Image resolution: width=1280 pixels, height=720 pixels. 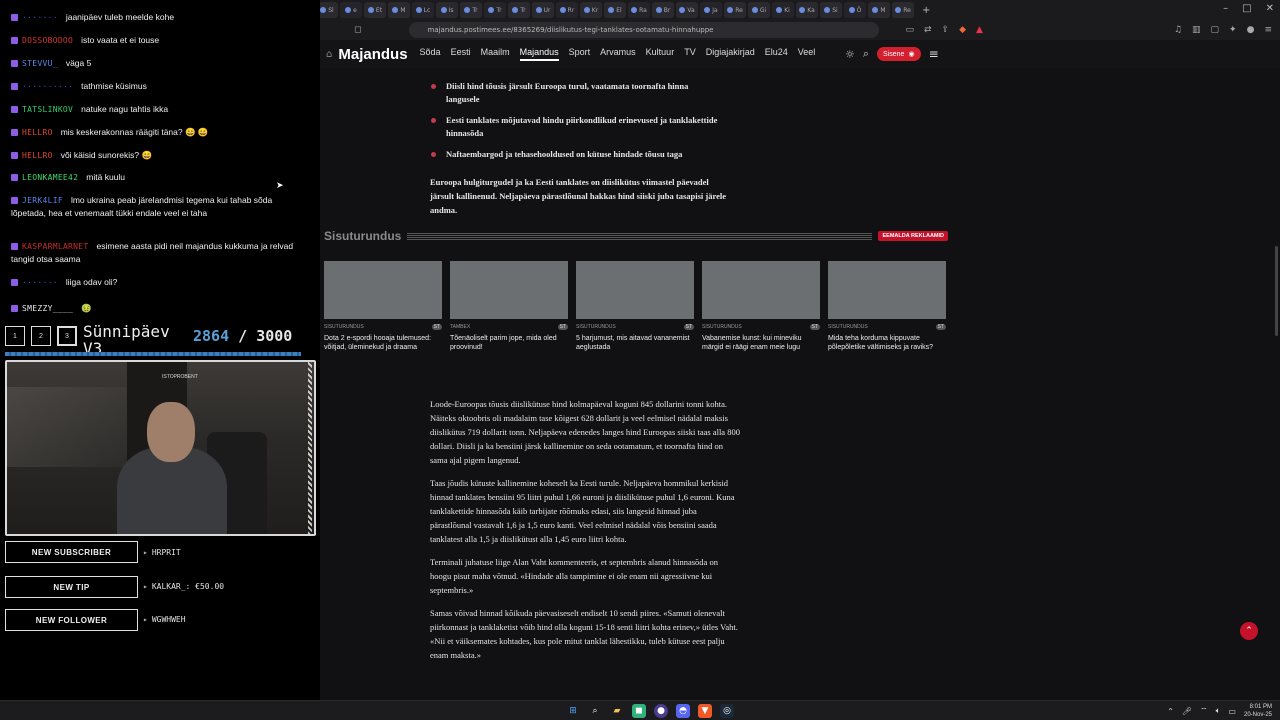 I want to click on browser-tab: Si, so click(x=831, y=10).